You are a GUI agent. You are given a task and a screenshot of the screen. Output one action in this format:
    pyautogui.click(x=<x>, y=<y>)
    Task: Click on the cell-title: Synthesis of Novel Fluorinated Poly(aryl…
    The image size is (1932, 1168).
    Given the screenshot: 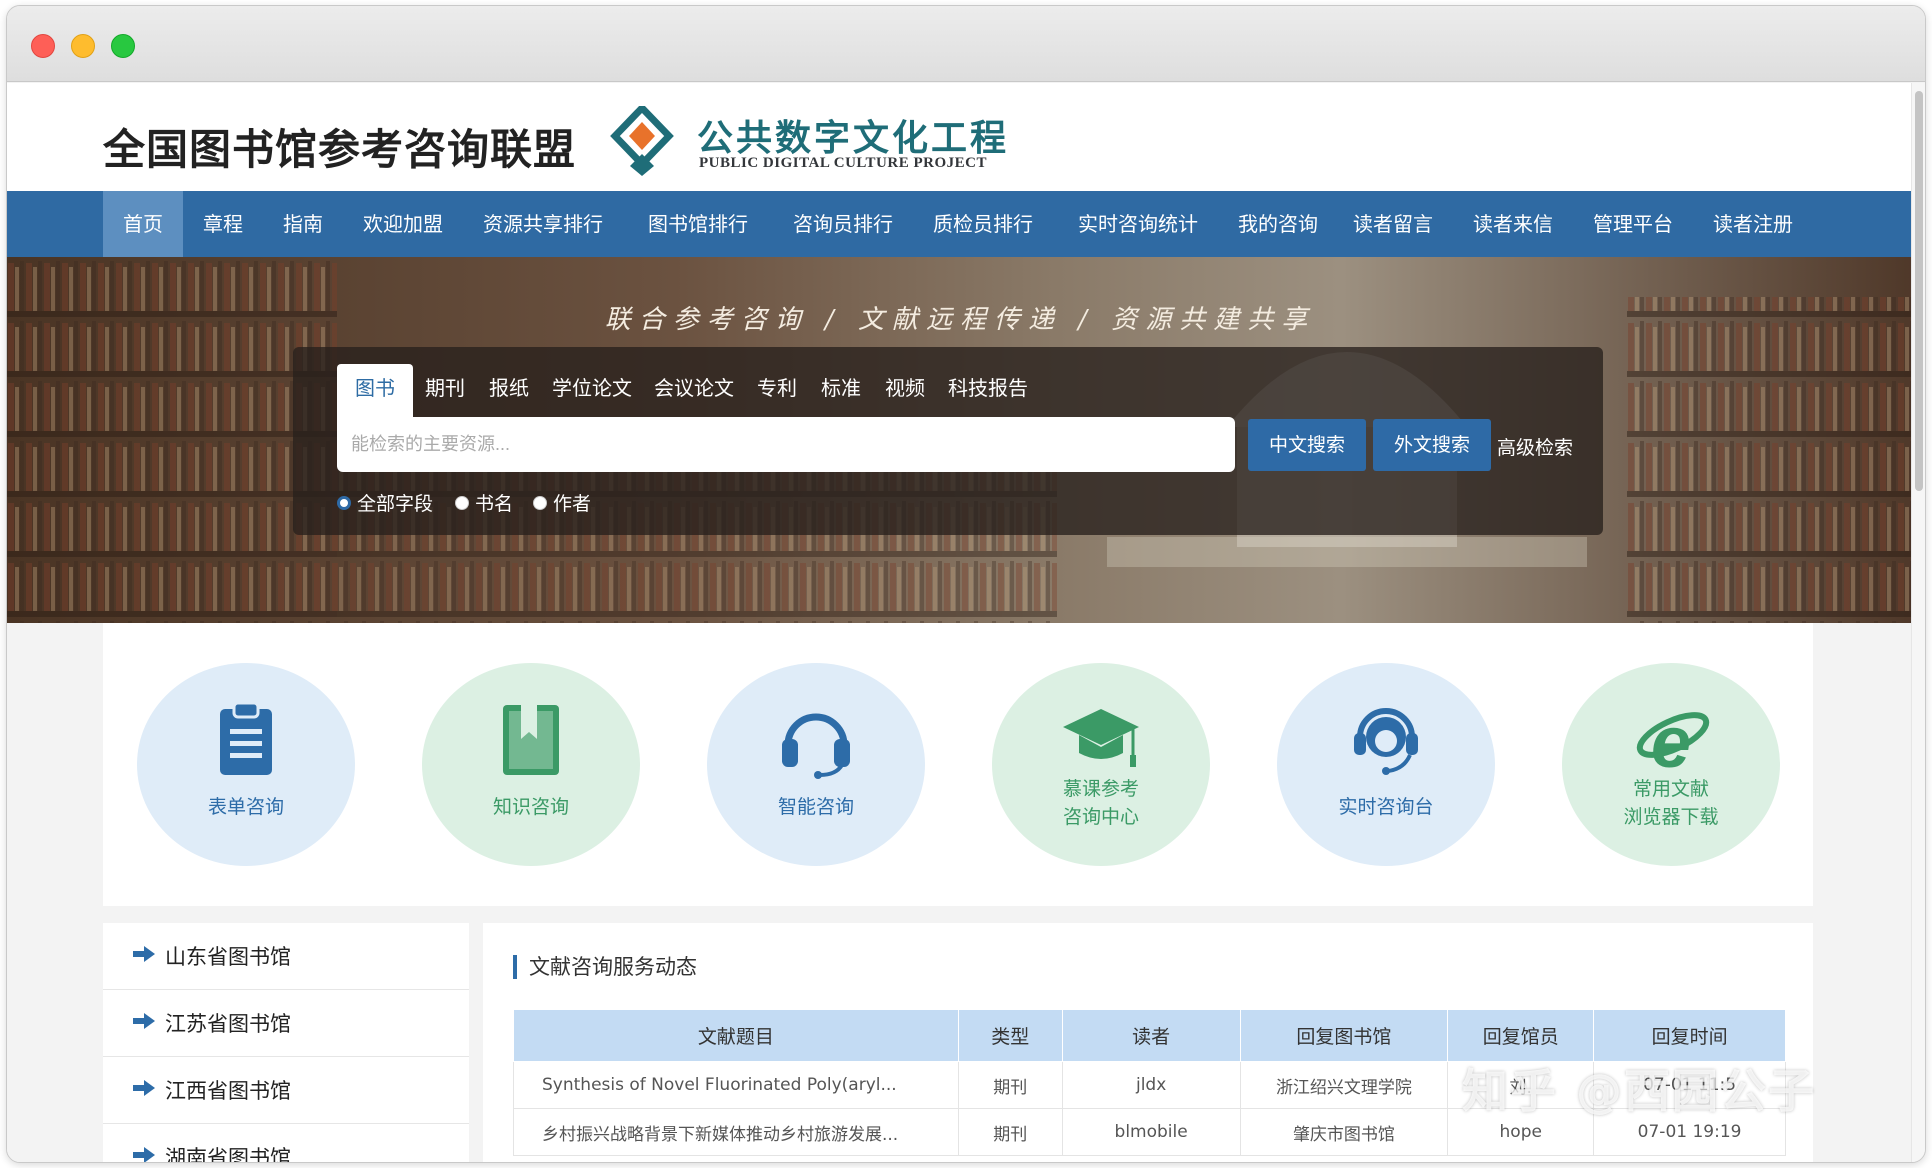 What is the action you would take?
    pyautogui.click(x=736, y=1085)
    